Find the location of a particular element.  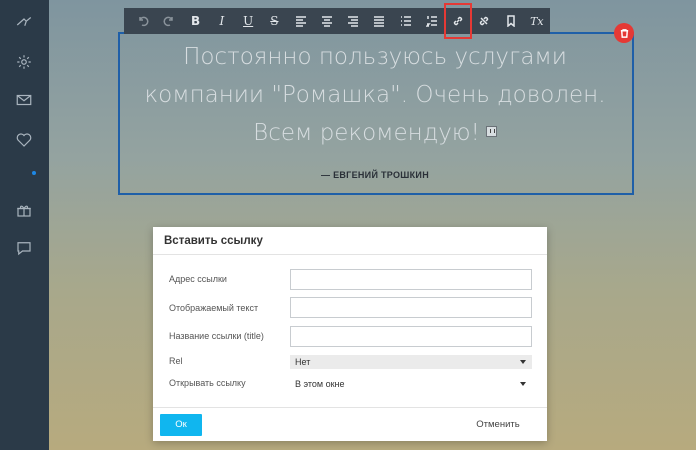

align-right-icon is located at coordinates (353, 21).